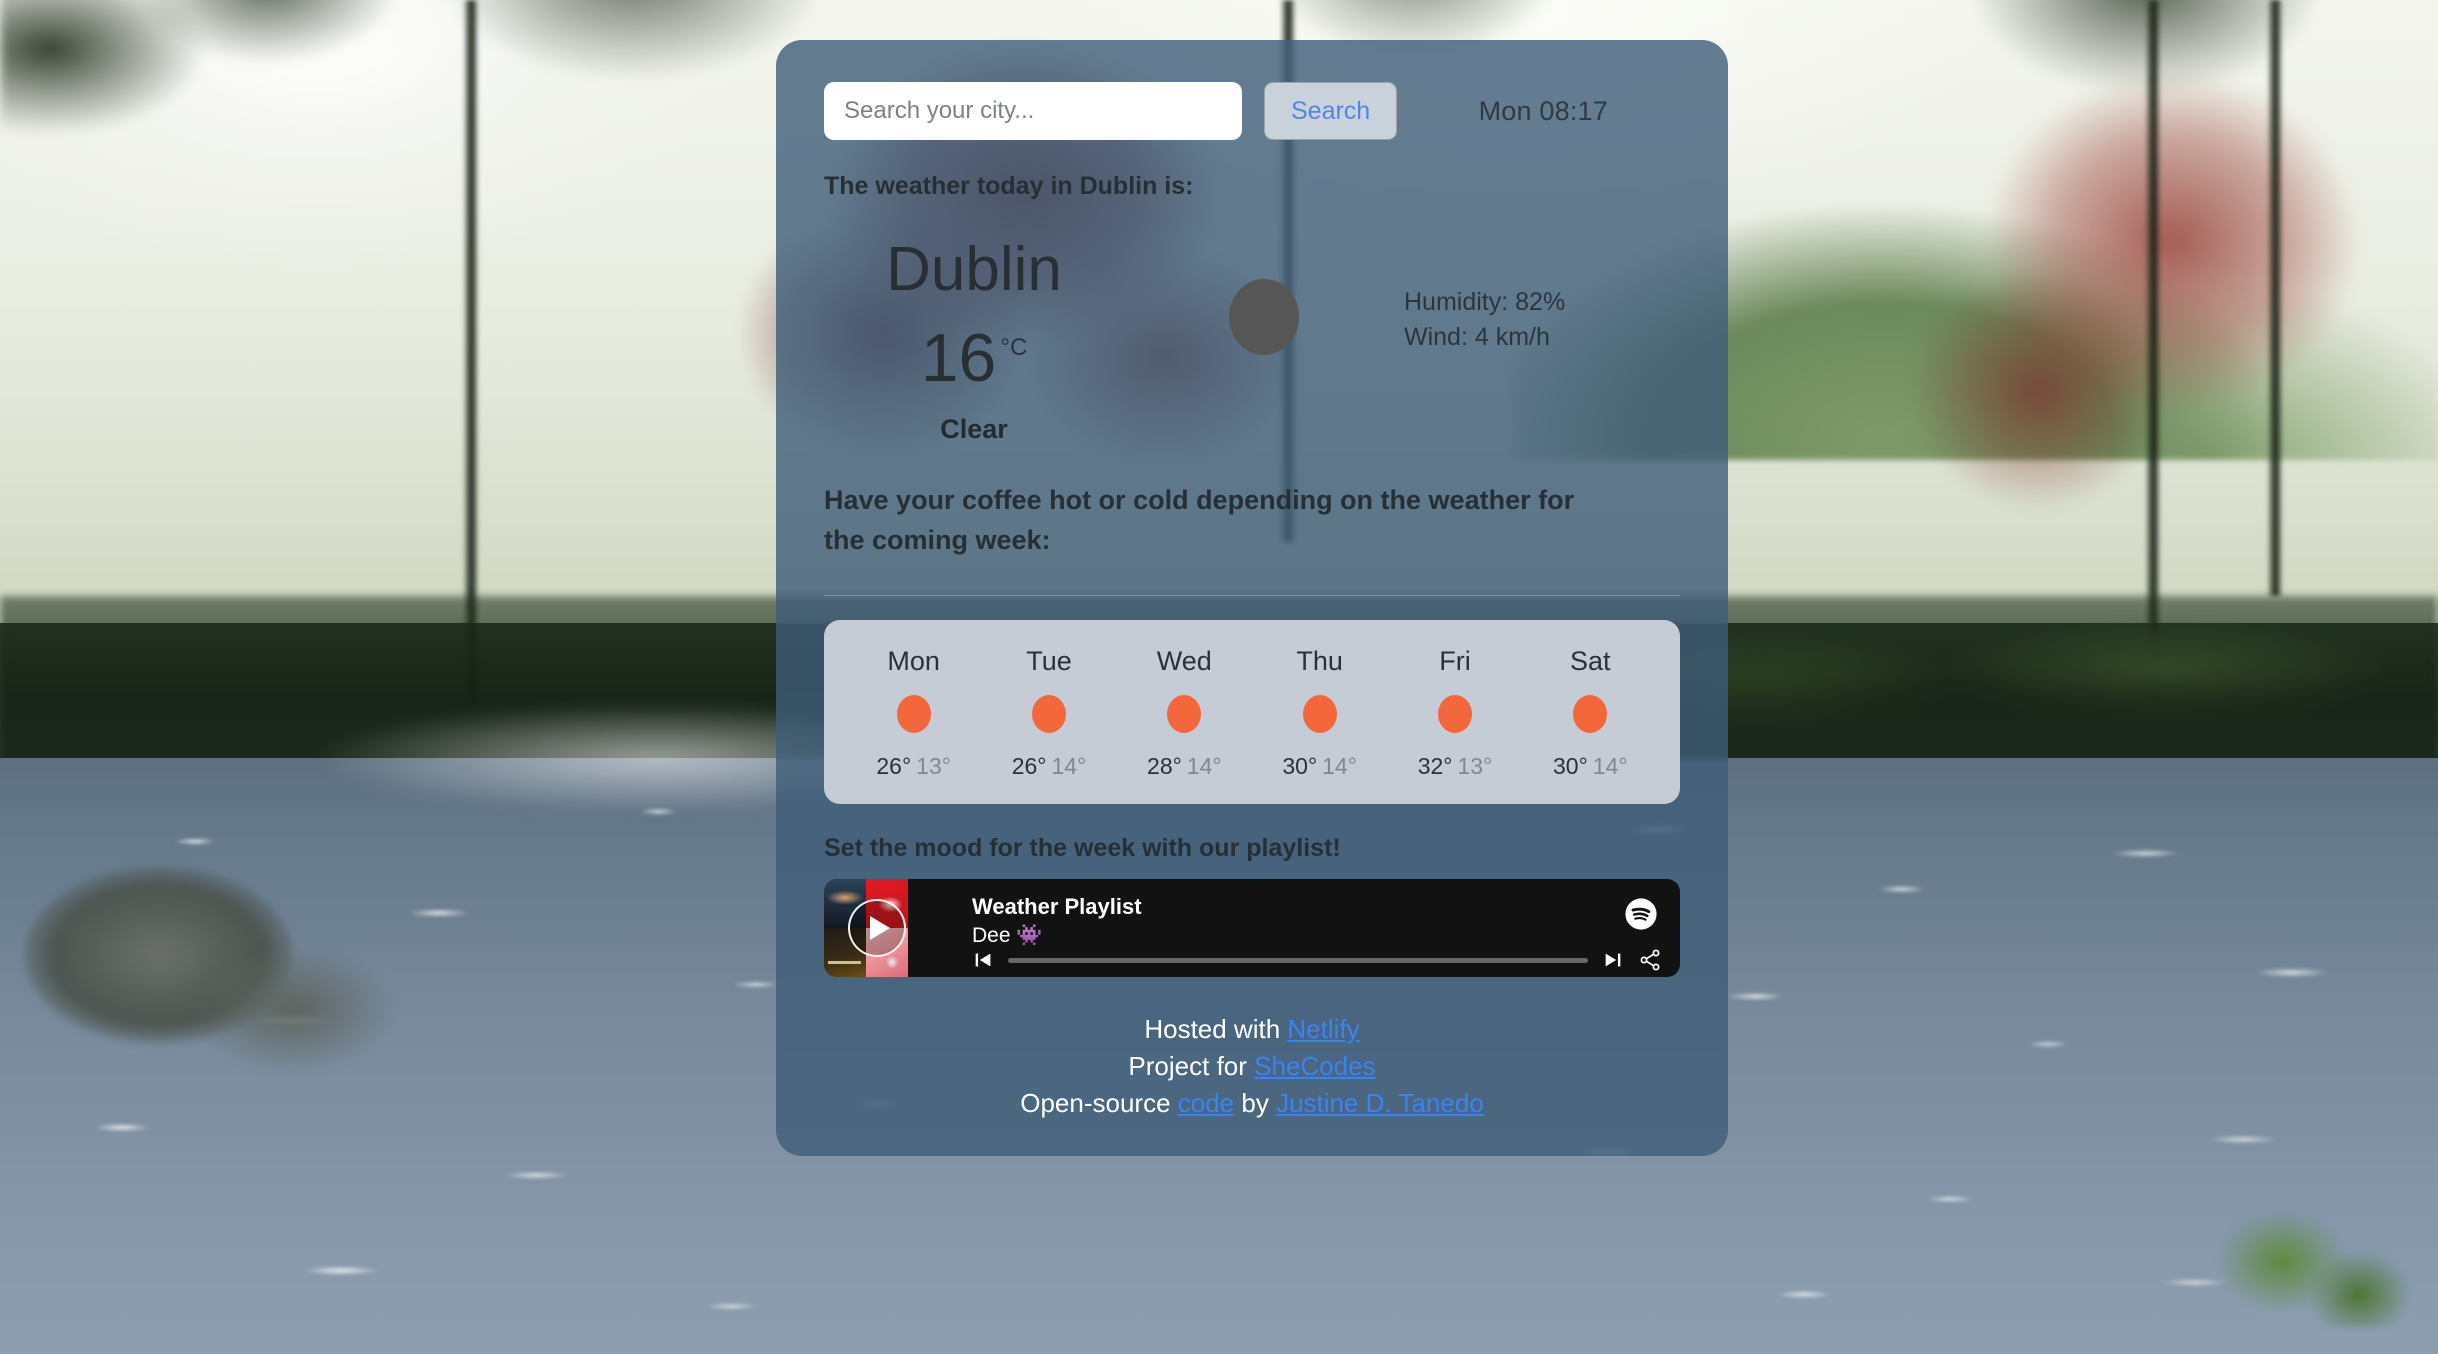 This screenshot has height=1354, width=2438. I want to click on playback-controls, so click(1317, 960).